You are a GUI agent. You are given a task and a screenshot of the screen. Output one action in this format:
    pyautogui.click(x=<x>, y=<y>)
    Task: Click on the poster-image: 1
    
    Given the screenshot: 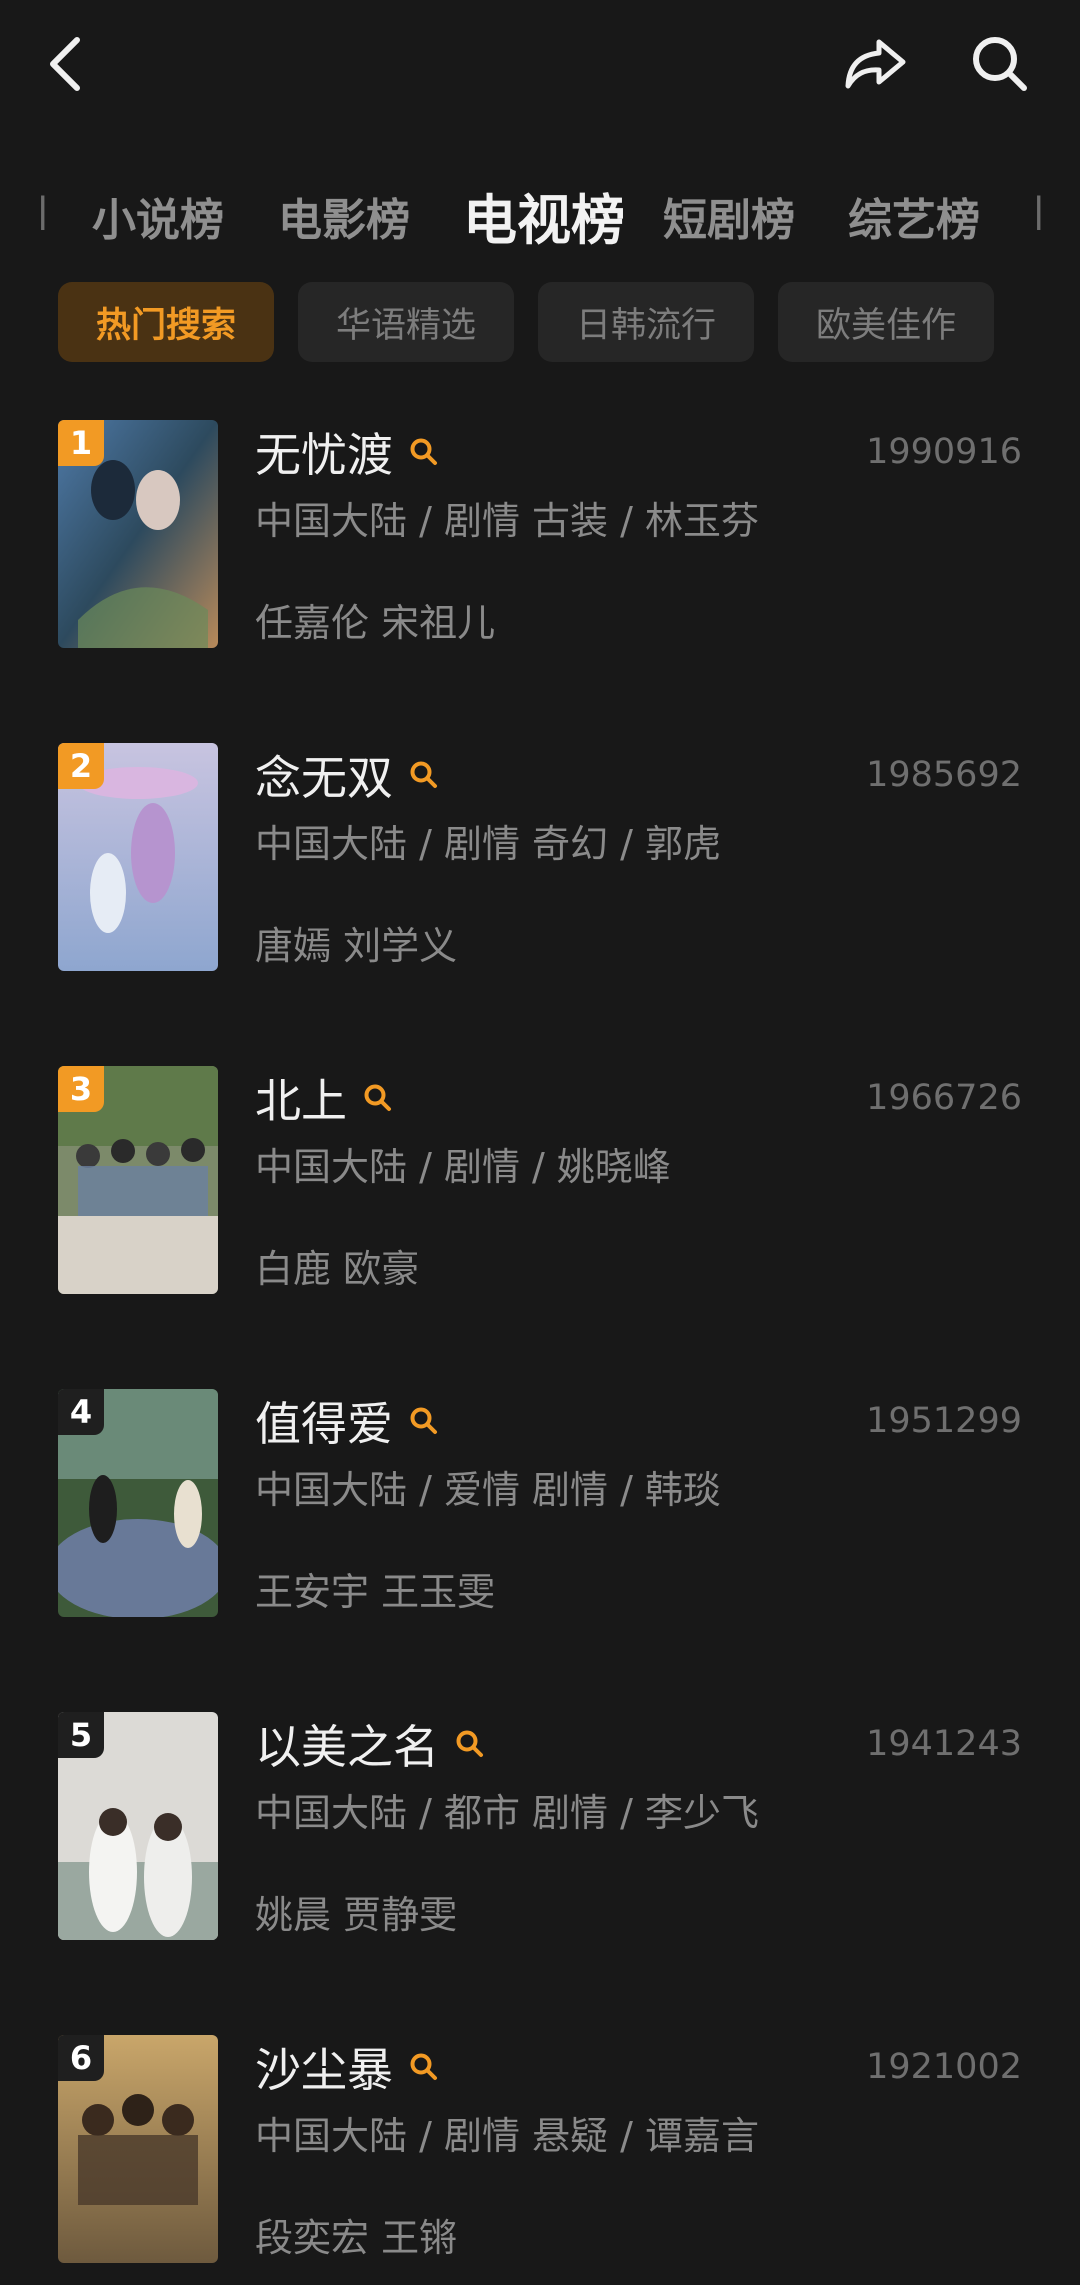 What is the action you would take?
    pyautogui.click(x=138, y=534)
    